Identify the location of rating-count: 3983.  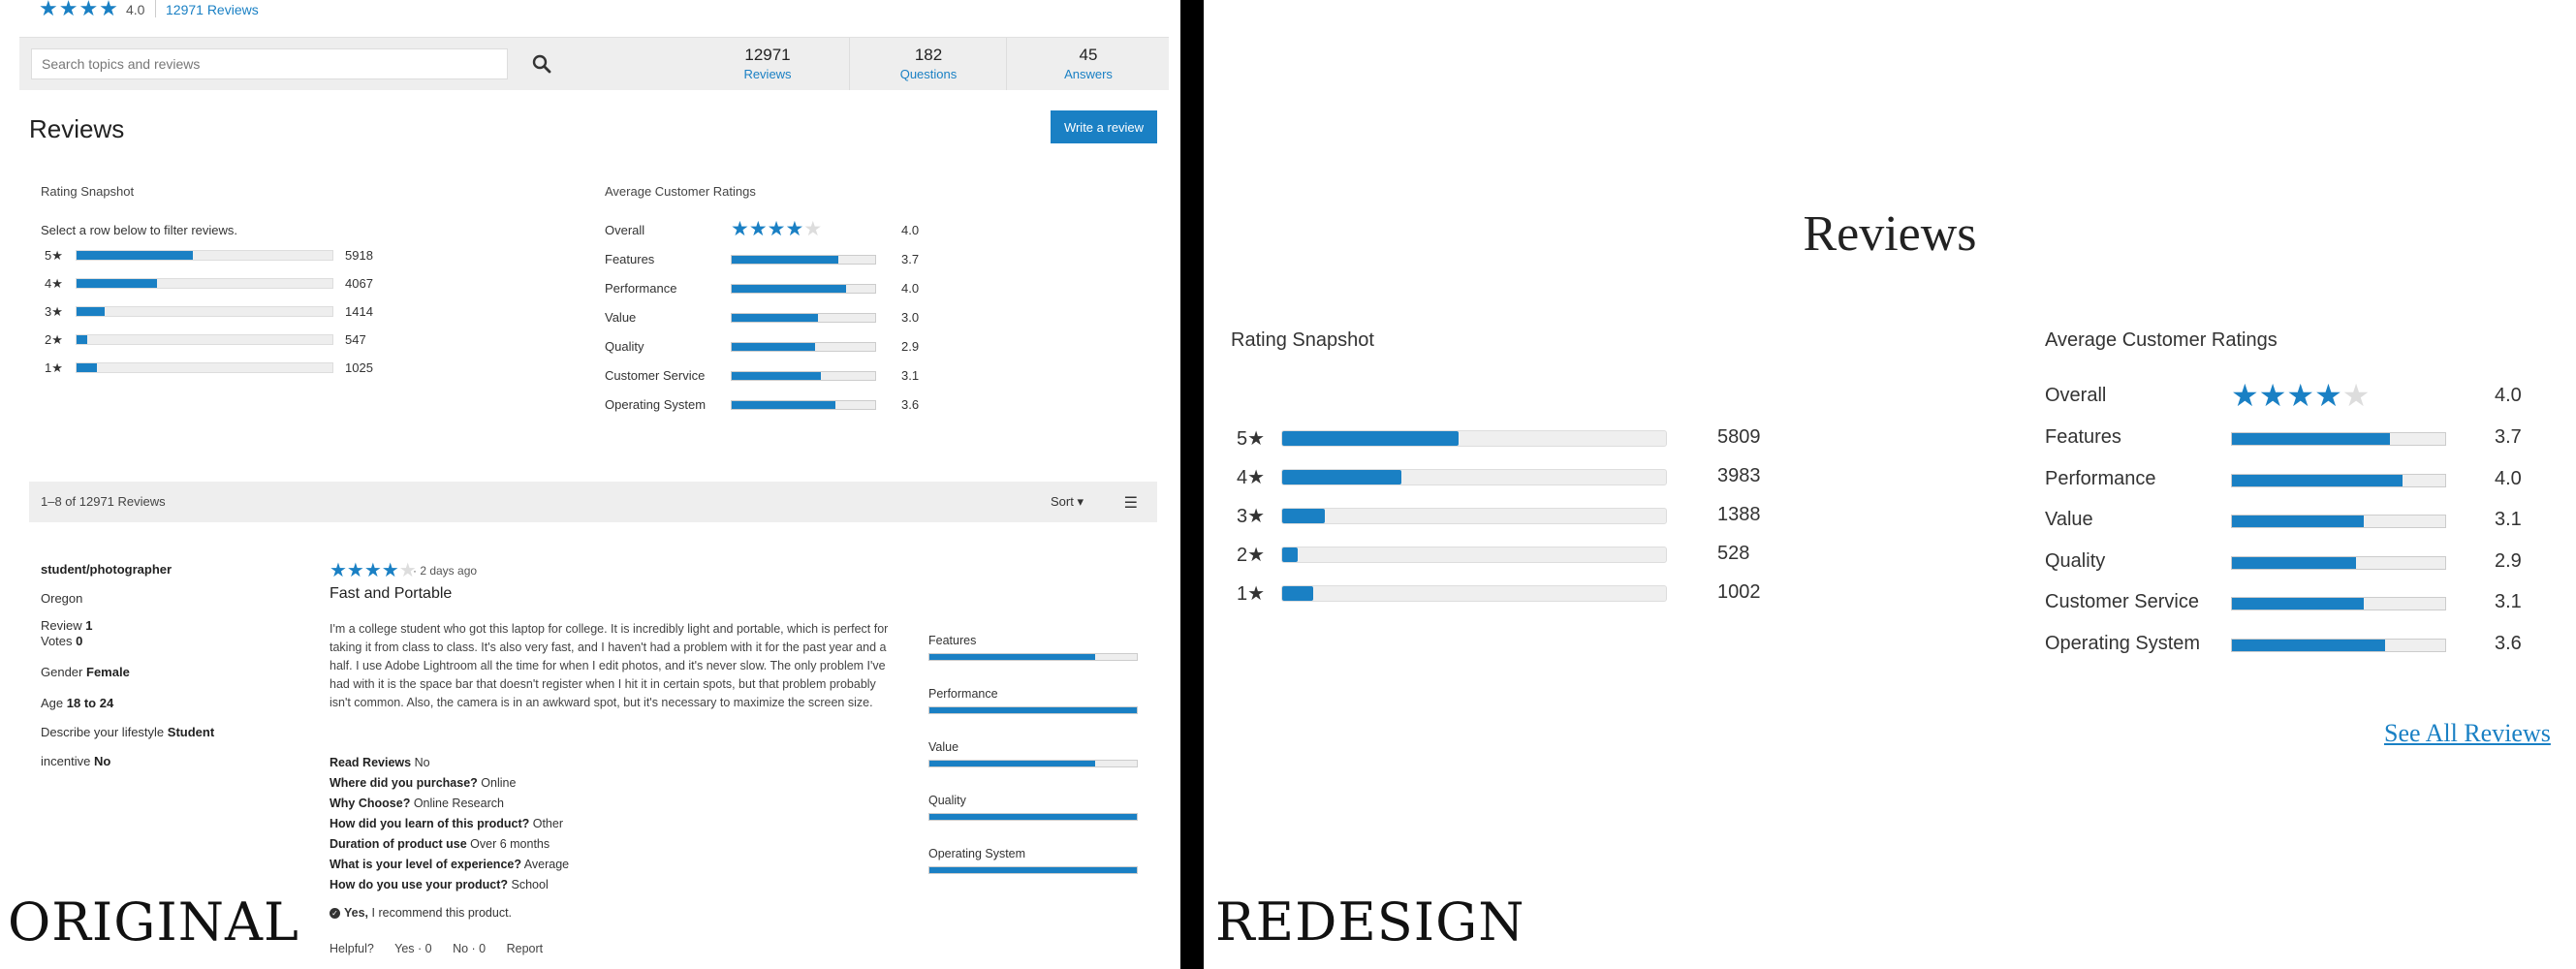
(1739, 475).